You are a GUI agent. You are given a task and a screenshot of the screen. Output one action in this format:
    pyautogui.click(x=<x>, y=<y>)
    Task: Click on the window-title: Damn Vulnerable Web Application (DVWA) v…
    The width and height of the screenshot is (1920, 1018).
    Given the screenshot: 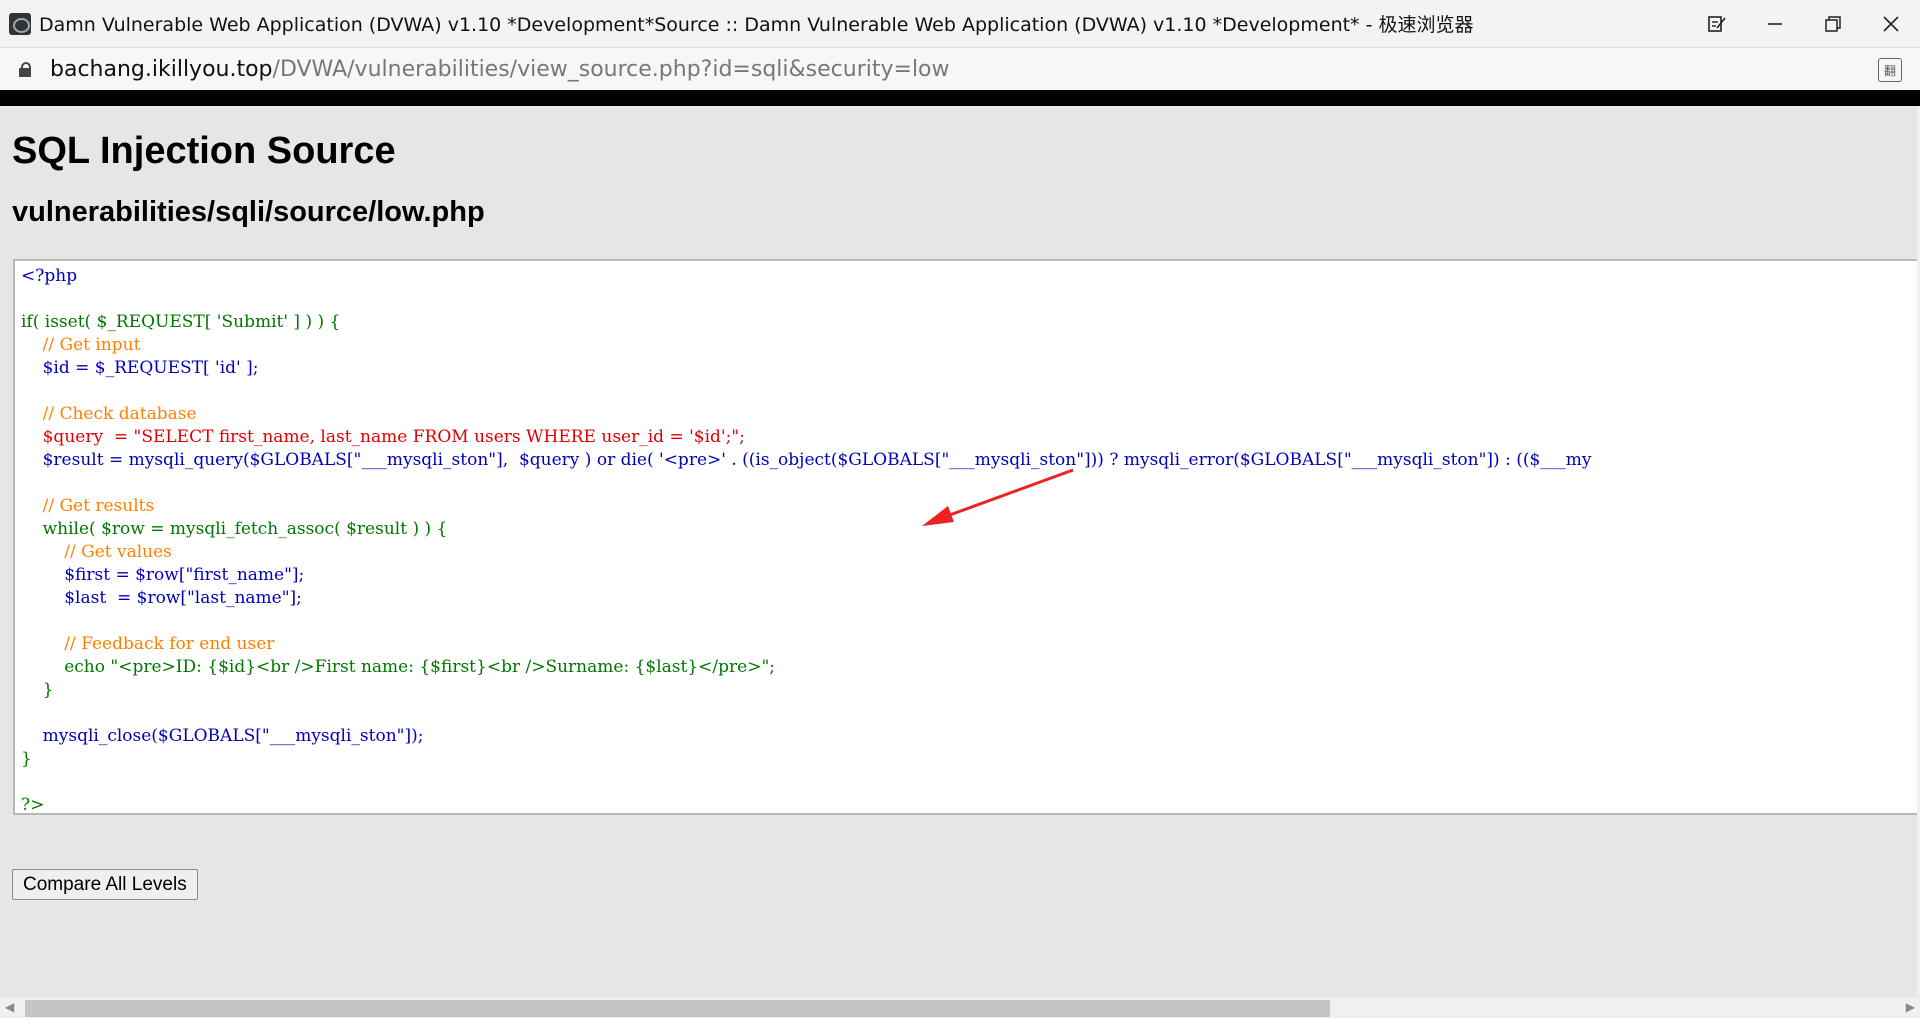 What is the action you would take?
    pyautogui.click(x=756, y=25)
    